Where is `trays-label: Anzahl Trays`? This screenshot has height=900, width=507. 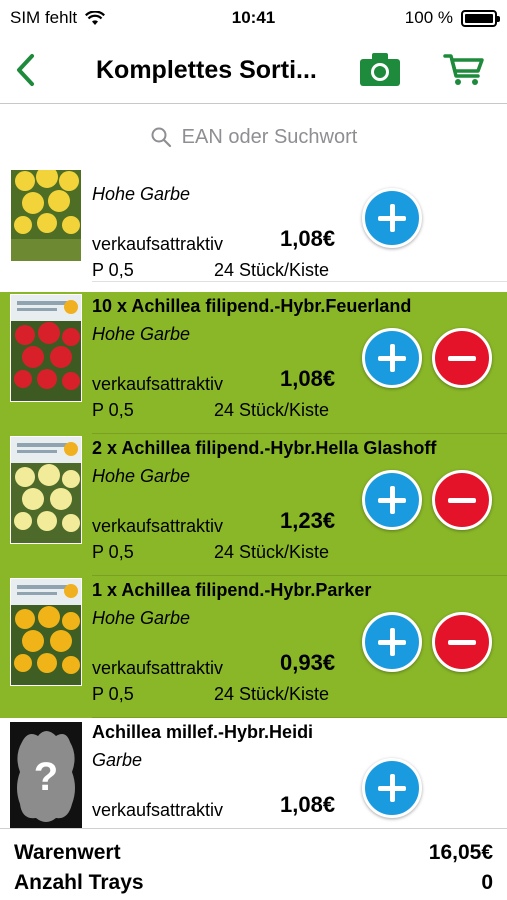
trays-label: Anzahl Trays is located at coordinates (79, 882).